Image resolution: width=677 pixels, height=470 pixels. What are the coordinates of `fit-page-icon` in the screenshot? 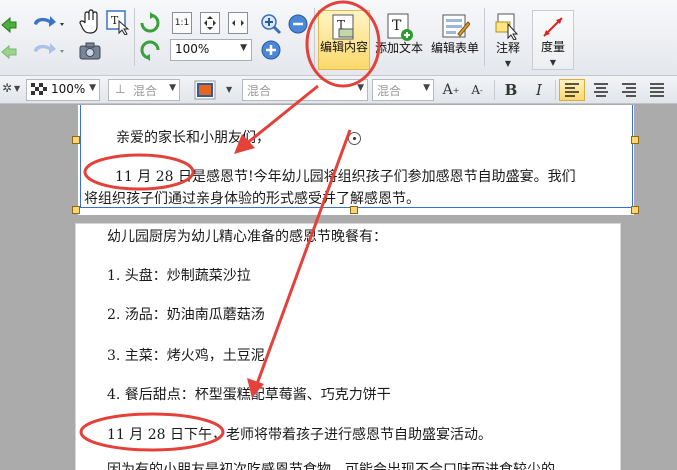 It's located at (210, 23).